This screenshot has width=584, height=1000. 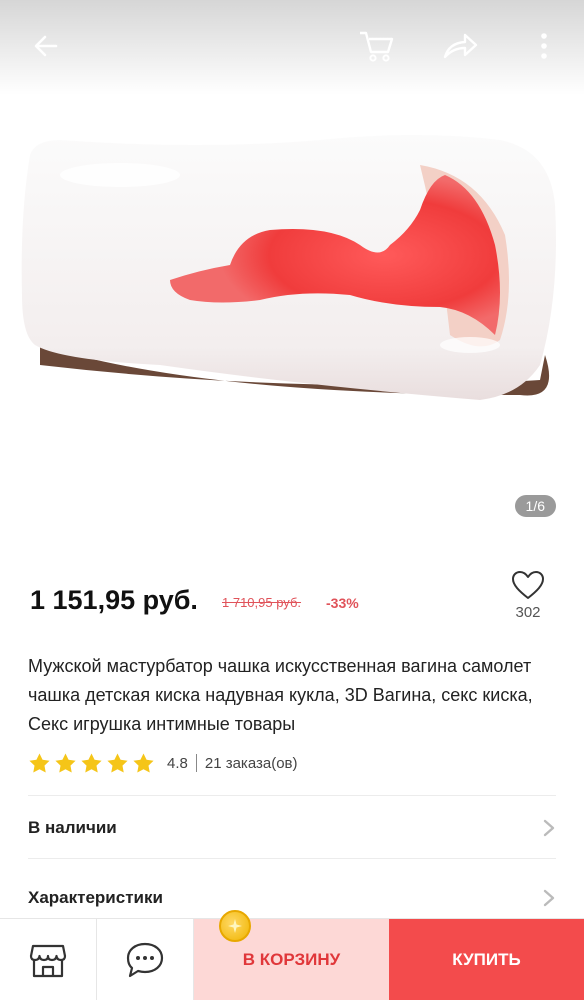 I want to click on rating-row: 4.8 21 заказа(ов), so click(x=163, y=763).